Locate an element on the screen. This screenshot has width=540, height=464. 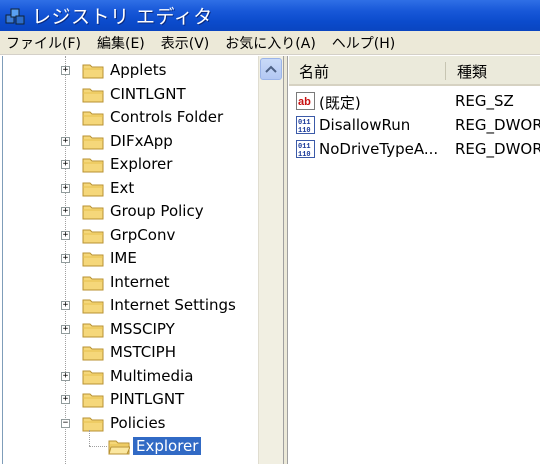
column-header-name: 名前 is located at coordinates (368, 71).